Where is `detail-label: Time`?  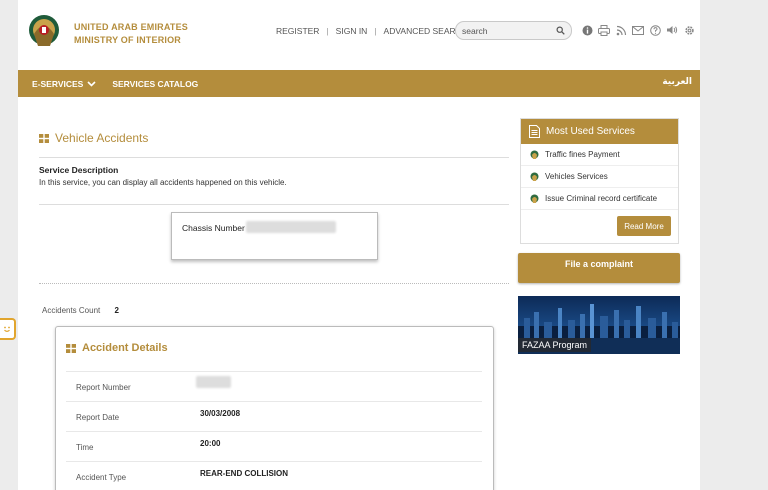
detail-label: Time is located at coordinates (85, 447).